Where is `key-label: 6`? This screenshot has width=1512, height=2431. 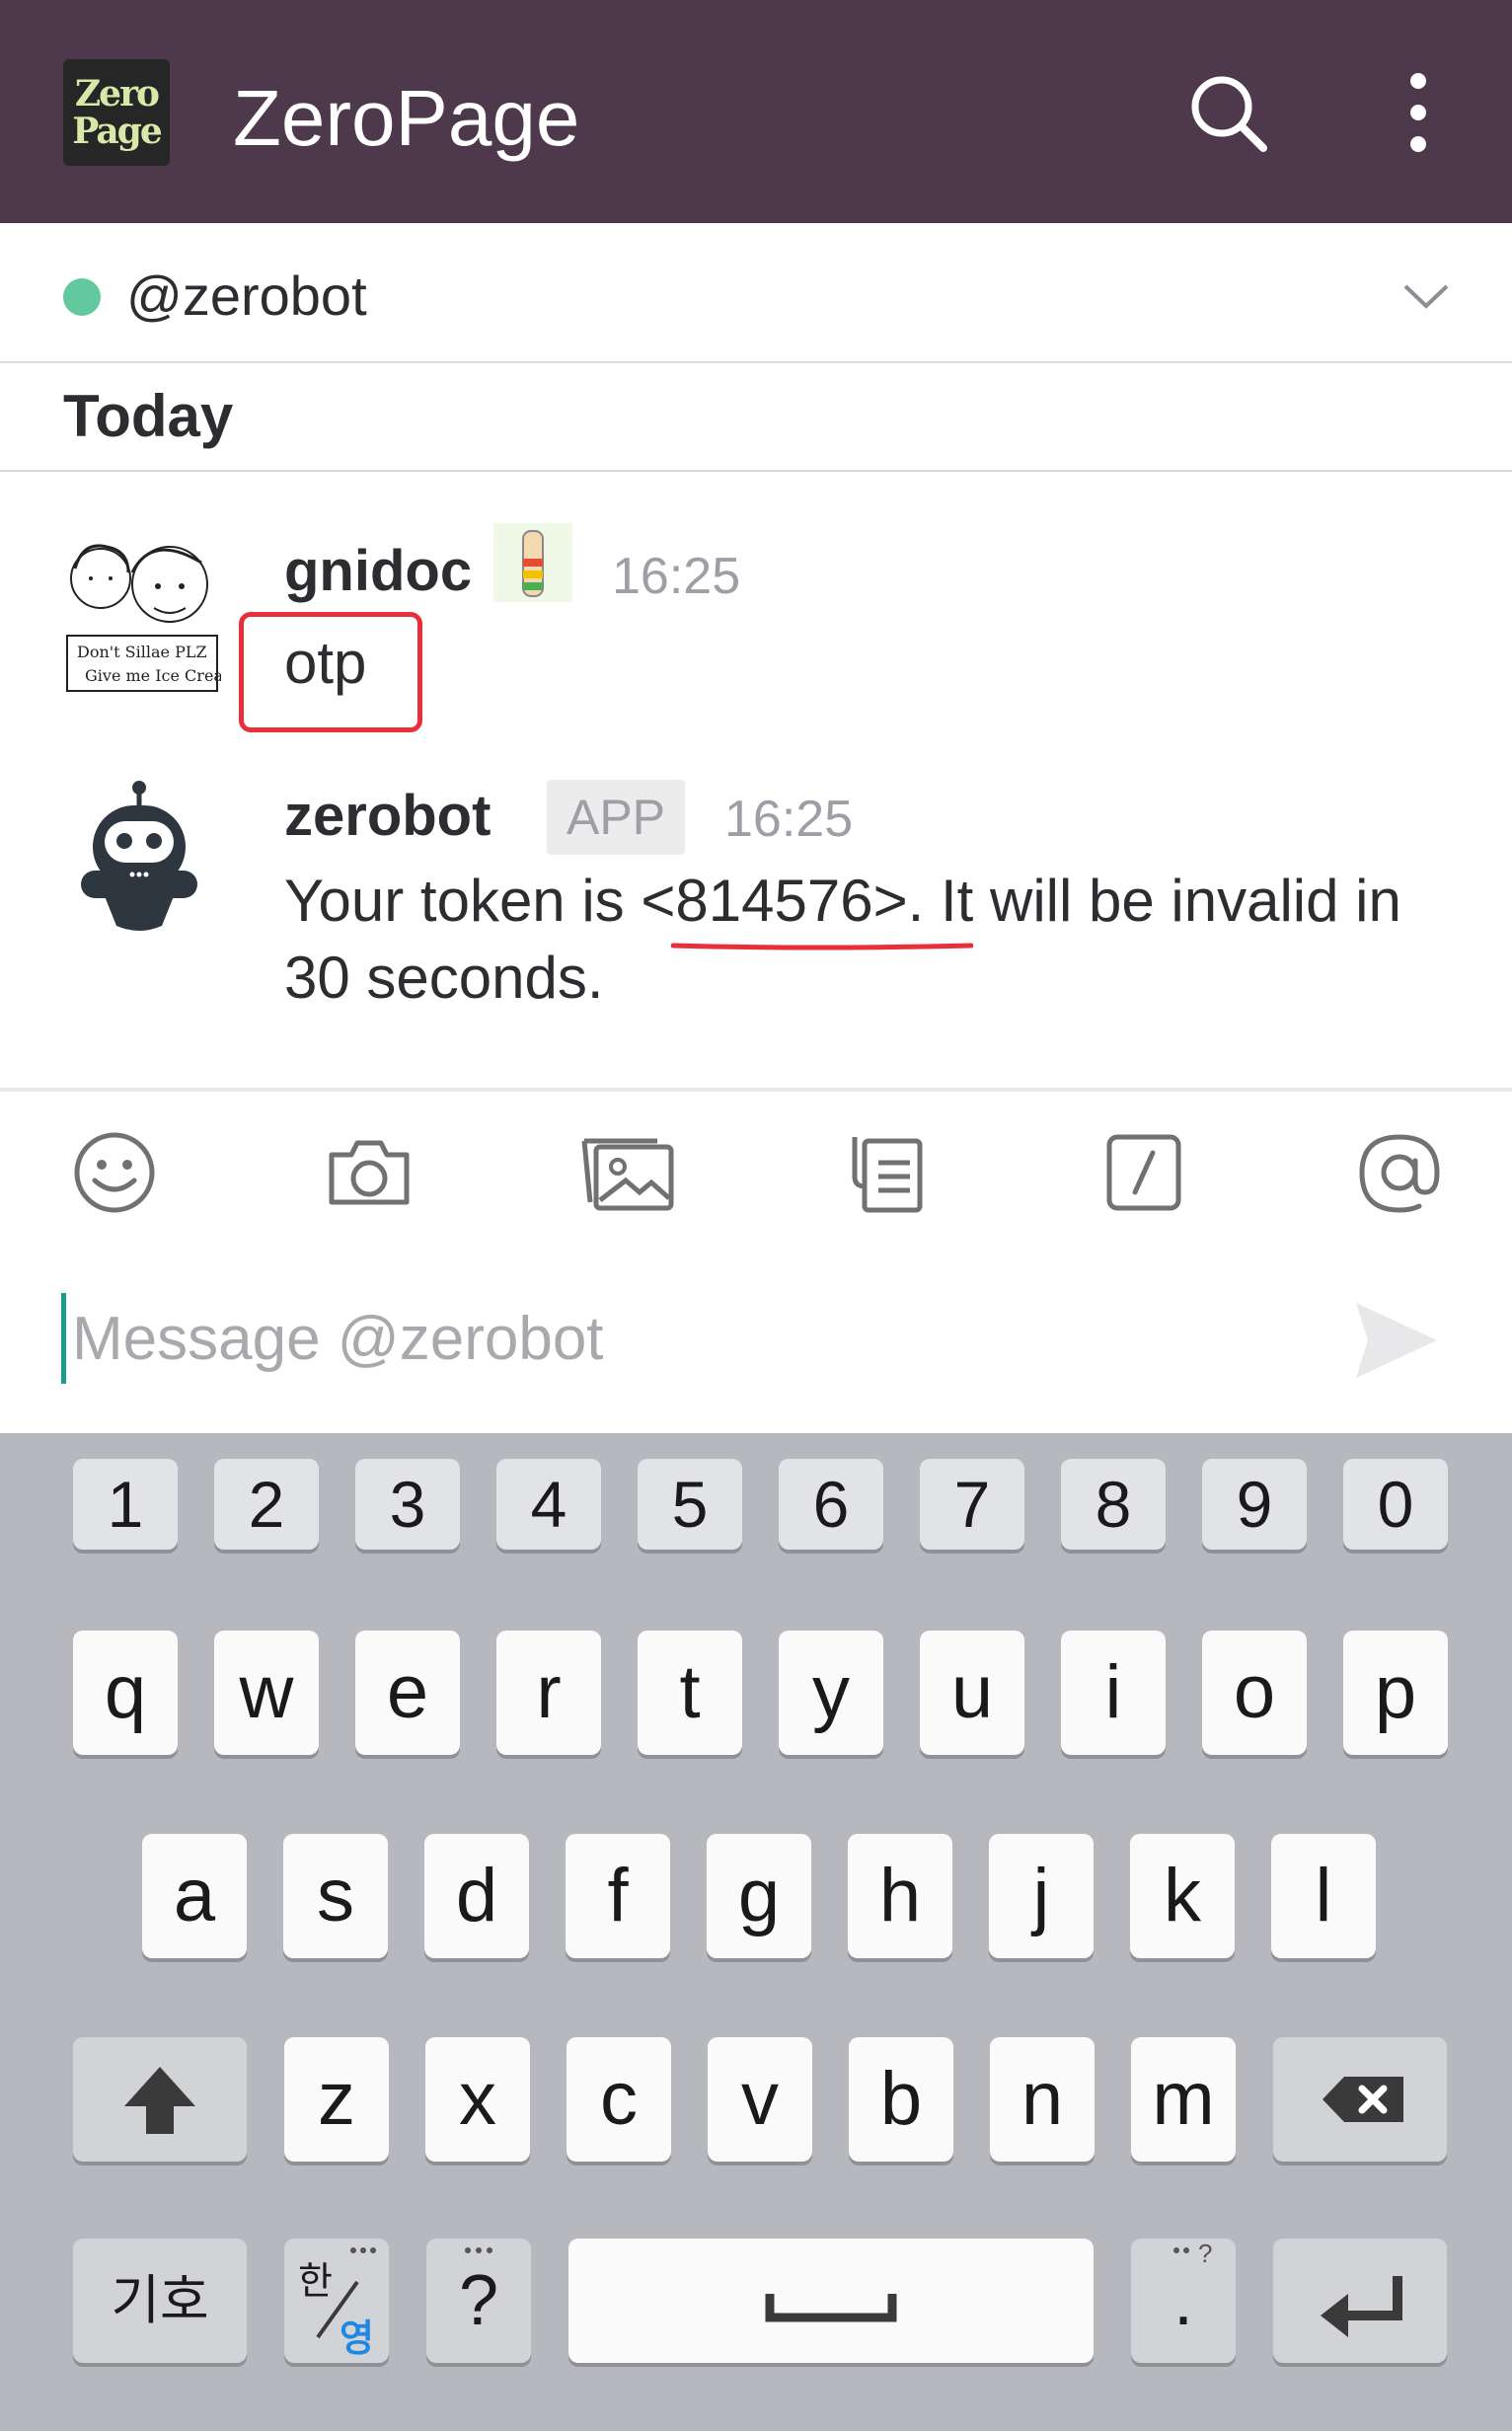
key-label: 6 is located at coordinates (831, 1504).